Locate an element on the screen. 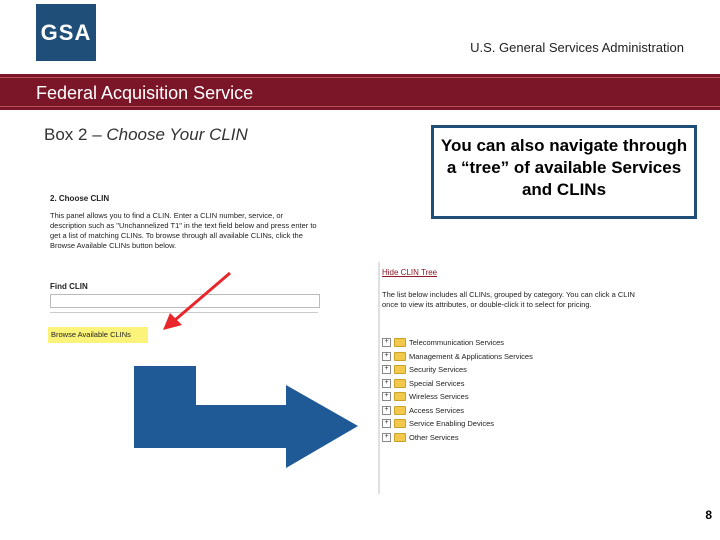 The width and height of the screenshot is (720, 540). pointer-arrow-line is located at coordinates (202, 296).